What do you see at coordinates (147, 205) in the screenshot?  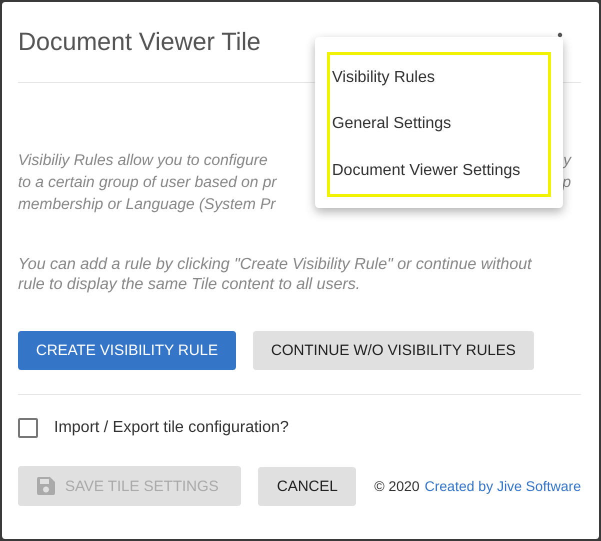 I see `intro-text: membership or Language (System Pr` at bounding box center [147, 205].